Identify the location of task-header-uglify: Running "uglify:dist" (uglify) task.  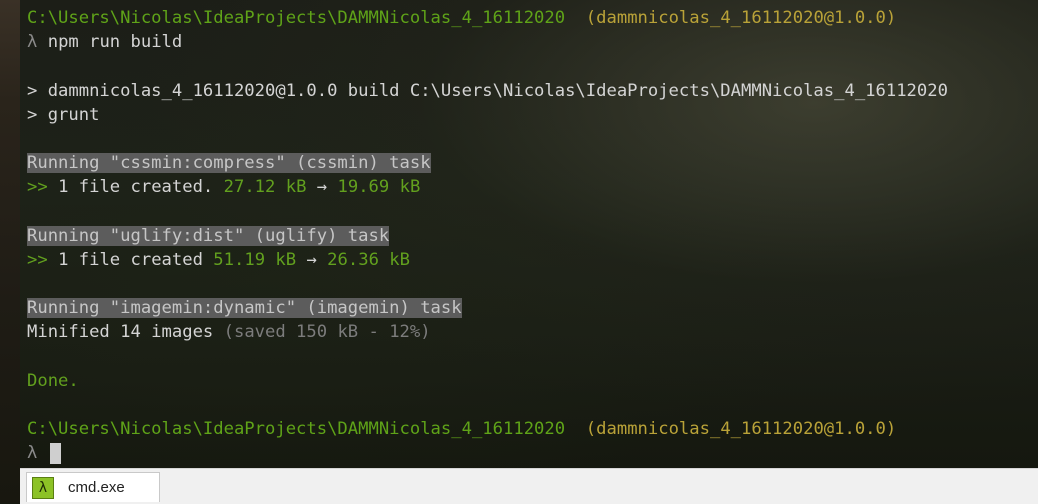
(208, 235).